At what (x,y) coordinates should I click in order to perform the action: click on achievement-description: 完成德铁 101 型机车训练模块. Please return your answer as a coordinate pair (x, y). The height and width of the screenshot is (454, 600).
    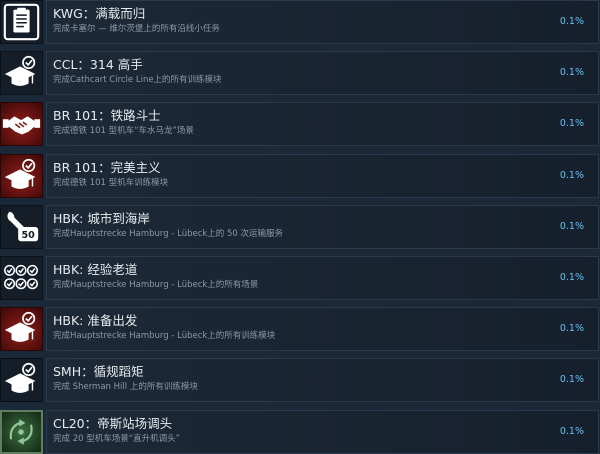
    Looking at the image, I should click on (111, 183).